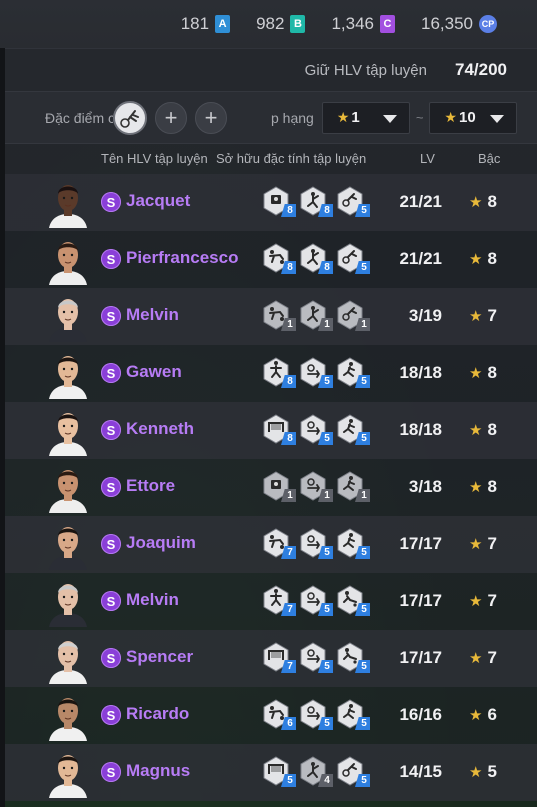 The image size is (537, 807). Describe the element at coordinates (158, 200) in the screenshot. I see `coach-name: Jacquet` at that location.